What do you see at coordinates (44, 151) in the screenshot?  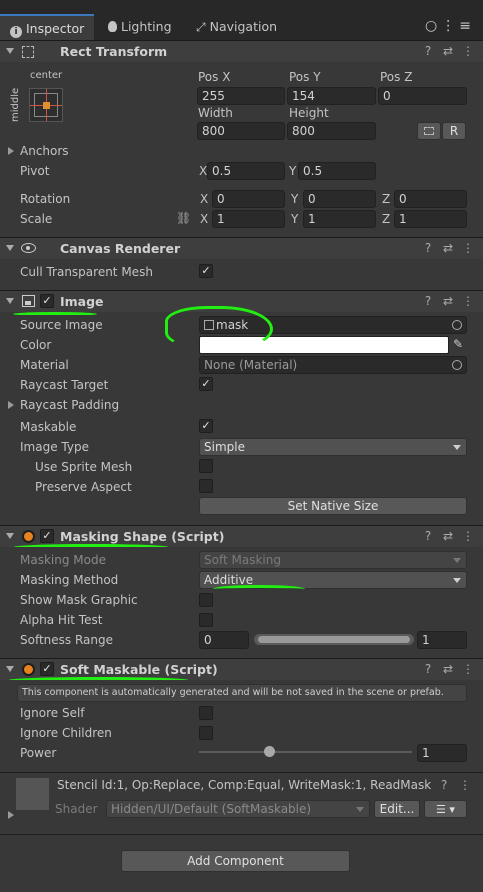 I see `anchors-label: Anchors` at bounding box center [44, 151].